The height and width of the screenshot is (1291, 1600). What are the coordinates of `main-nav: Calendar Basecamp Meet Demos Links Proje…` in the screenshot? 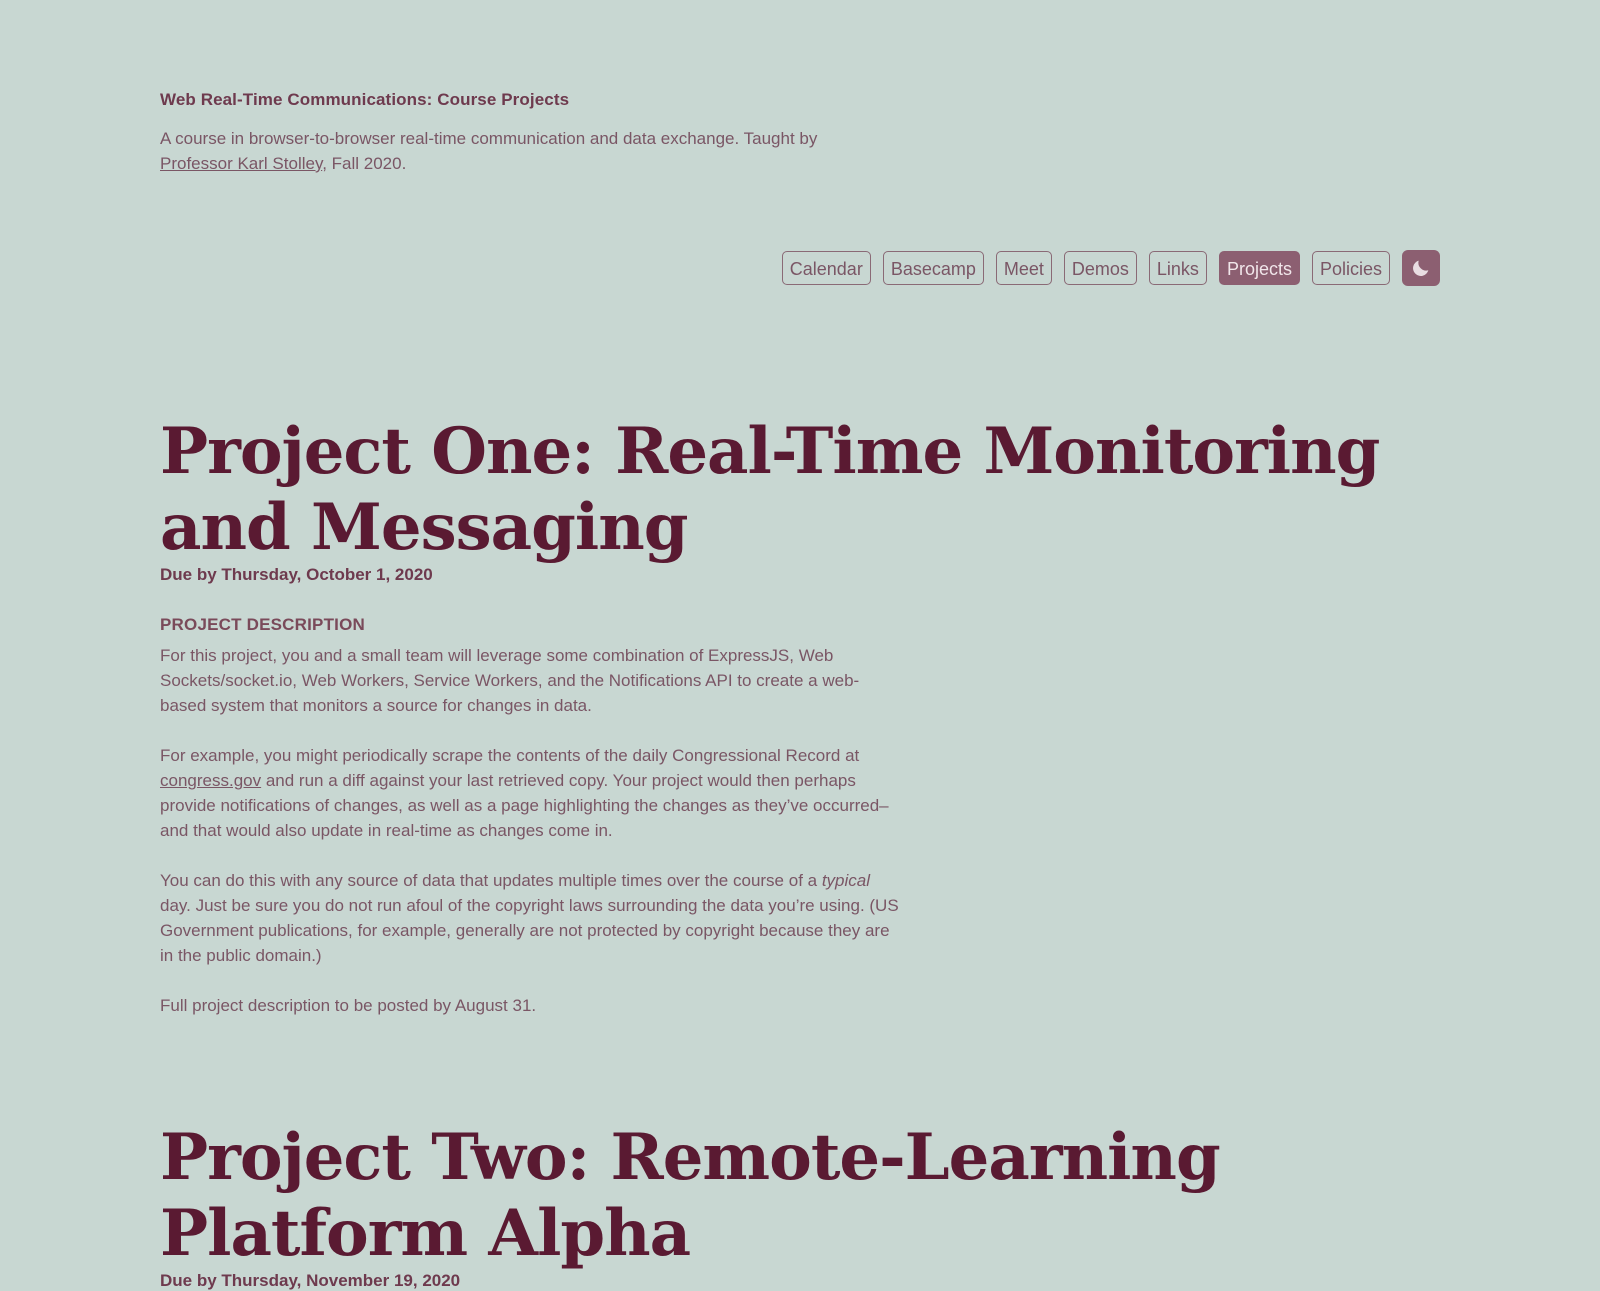 It's located at (1110, 268).